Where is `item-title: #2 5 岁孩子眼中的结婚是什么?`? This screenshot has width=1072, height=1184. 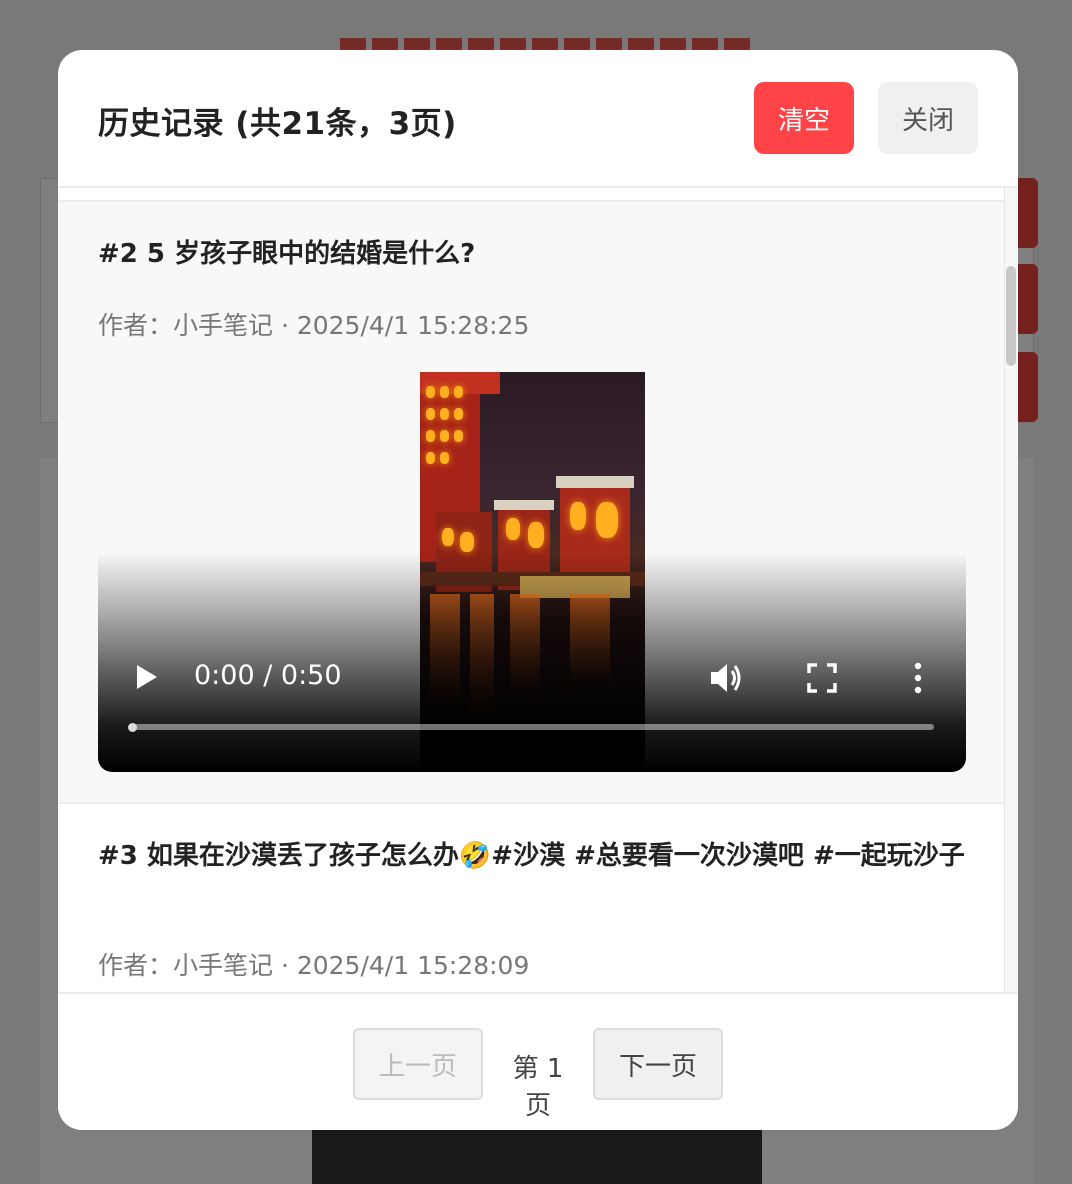
item-title: #2 5 岁孩子眼中的结婚是什么? is located at coordinates (287, 254).